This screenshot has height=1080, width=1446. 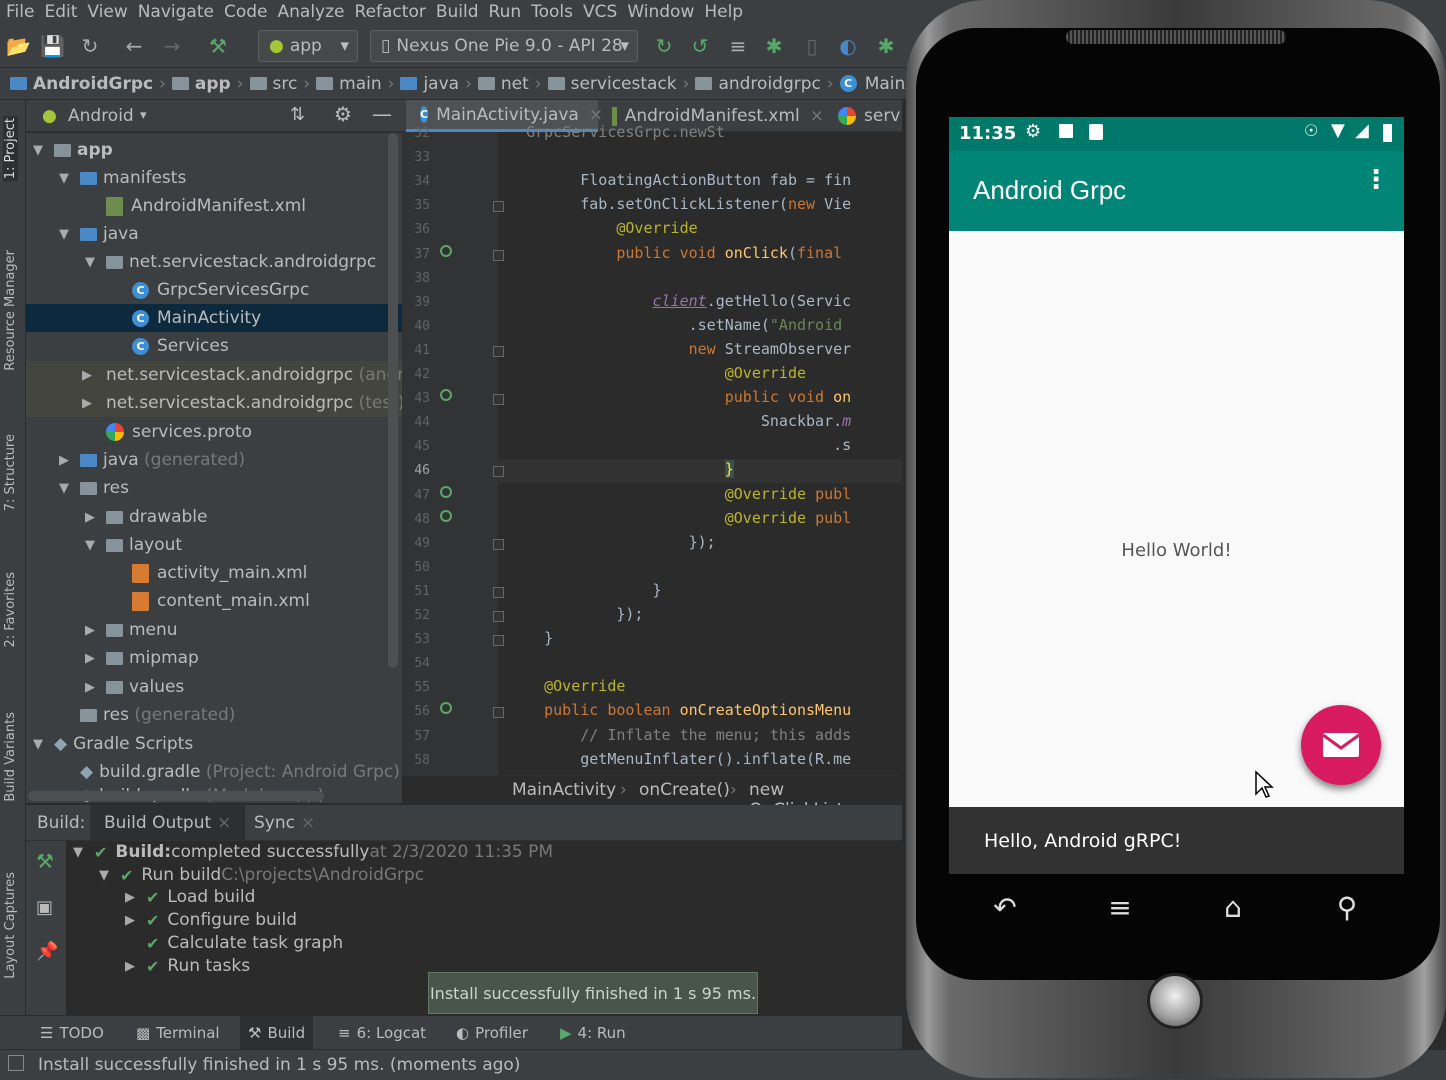 What do you see at coordinates (214, 346) in the screenshot?
I see `tree-item-services: C Services` at bounding box center [214, 346].